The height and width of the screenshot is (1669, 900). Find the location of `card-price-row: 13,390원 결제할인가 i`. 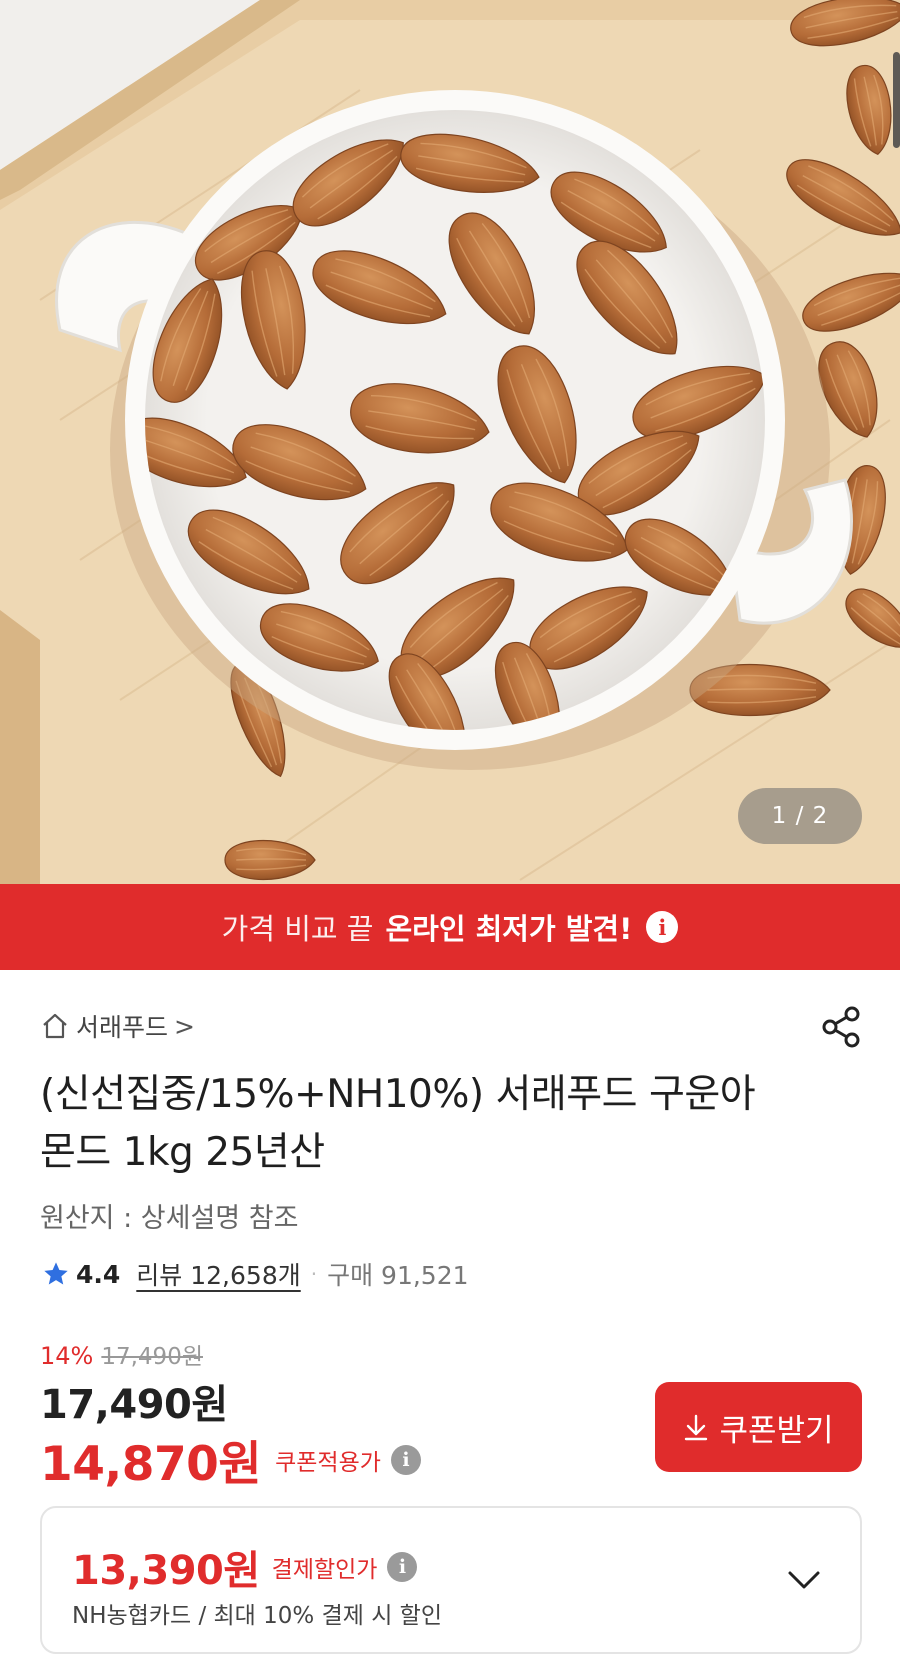

card-price-row: 13,390원 결제할인가 i is located at coordinates (245, 1567).